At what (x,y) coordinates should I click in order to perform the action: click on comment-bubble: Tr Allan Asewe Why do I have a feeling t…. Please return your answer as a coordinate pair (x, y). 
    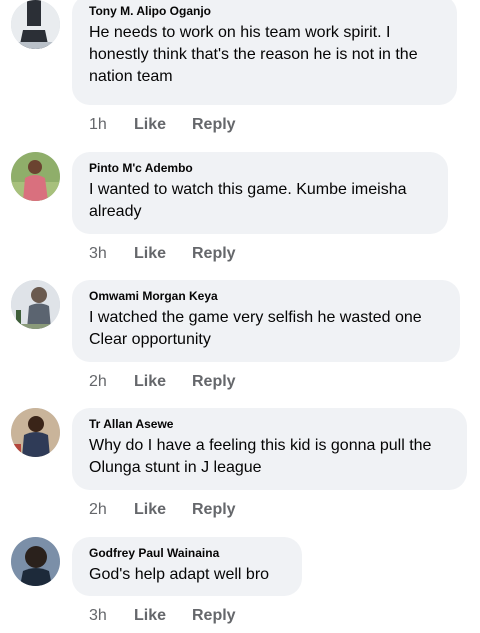
    Looking at the image, I should click on (269, 449).